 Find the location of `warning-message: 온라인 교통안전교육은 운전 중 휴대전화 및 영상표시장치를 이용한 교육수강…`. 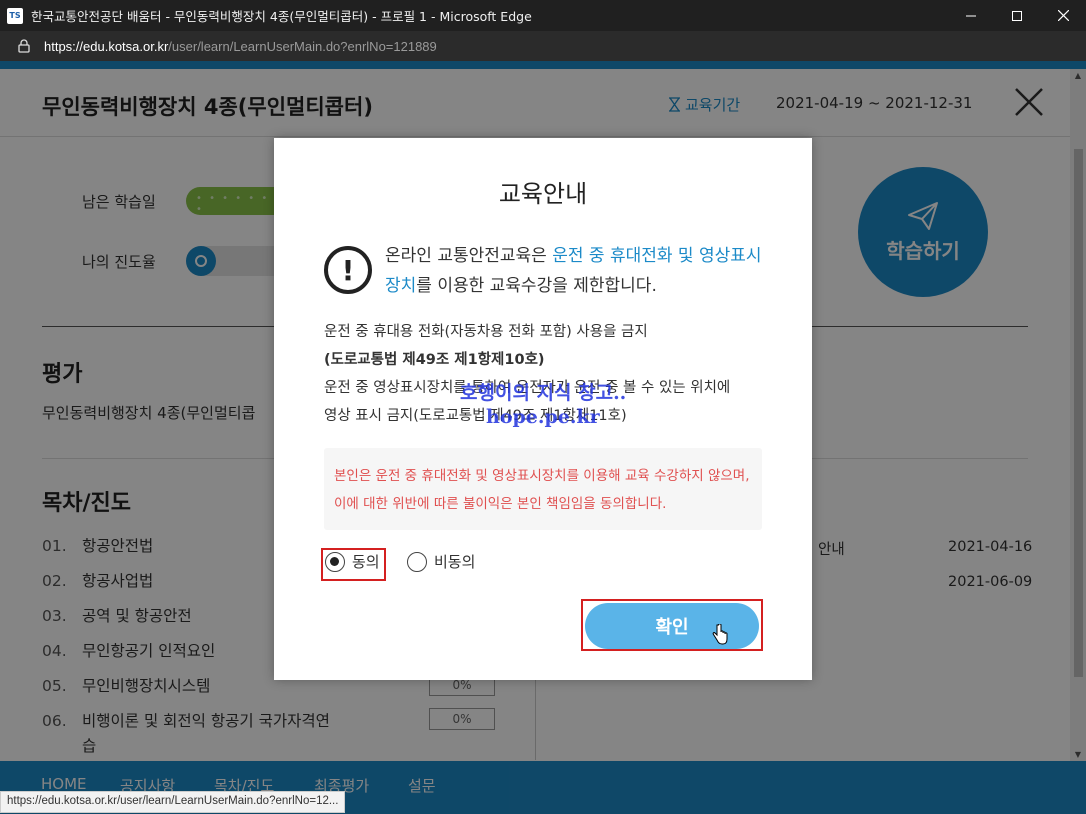

warning-message: 온라인 교통안전교육은 운전 중 휴대전화 및 영상표시장치를 이용한 교육수강… is located at coordinates (573, 271).